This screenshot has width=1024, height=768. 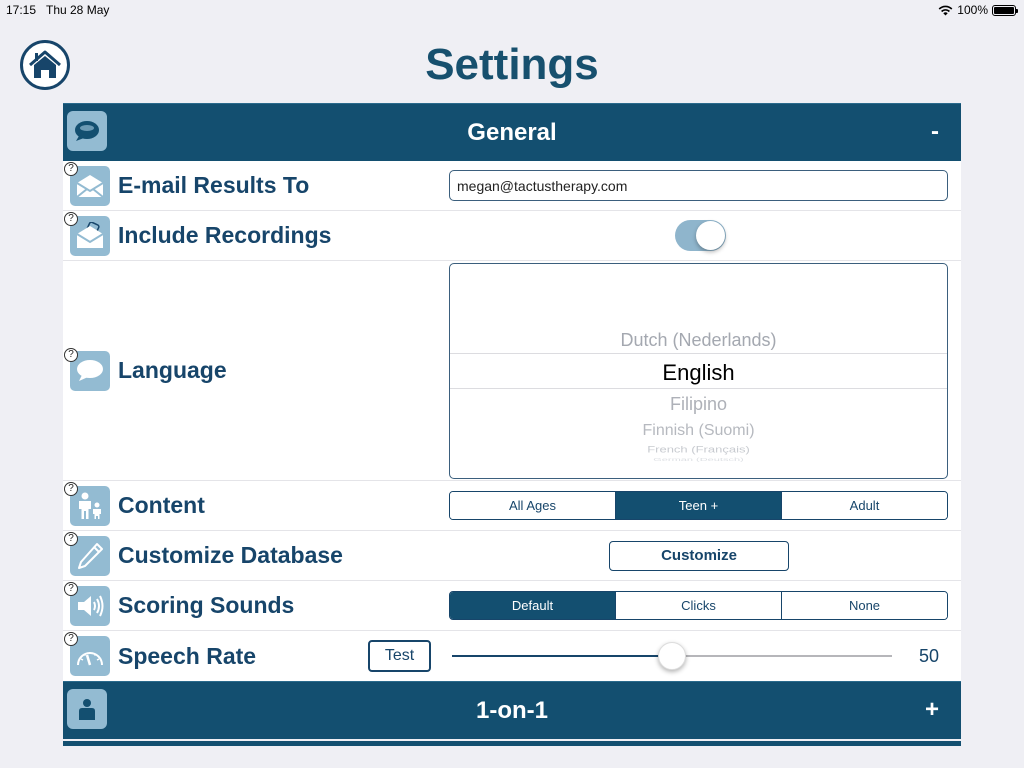 What do you see at coordinates (214, 185) in the screenshot?
I see `email-label: E-mail Results To` at bounding box center [214, 185].